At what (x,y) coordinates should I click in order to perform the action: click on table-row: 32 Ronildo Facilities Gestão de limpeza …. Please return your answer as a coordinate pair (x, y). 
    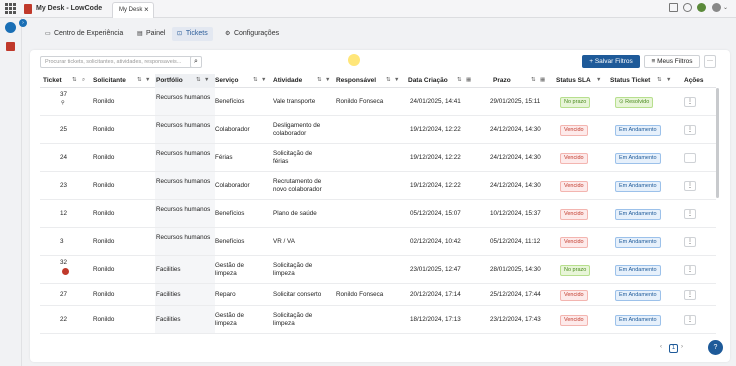
    Looking at the image, I should click on (378, 270).